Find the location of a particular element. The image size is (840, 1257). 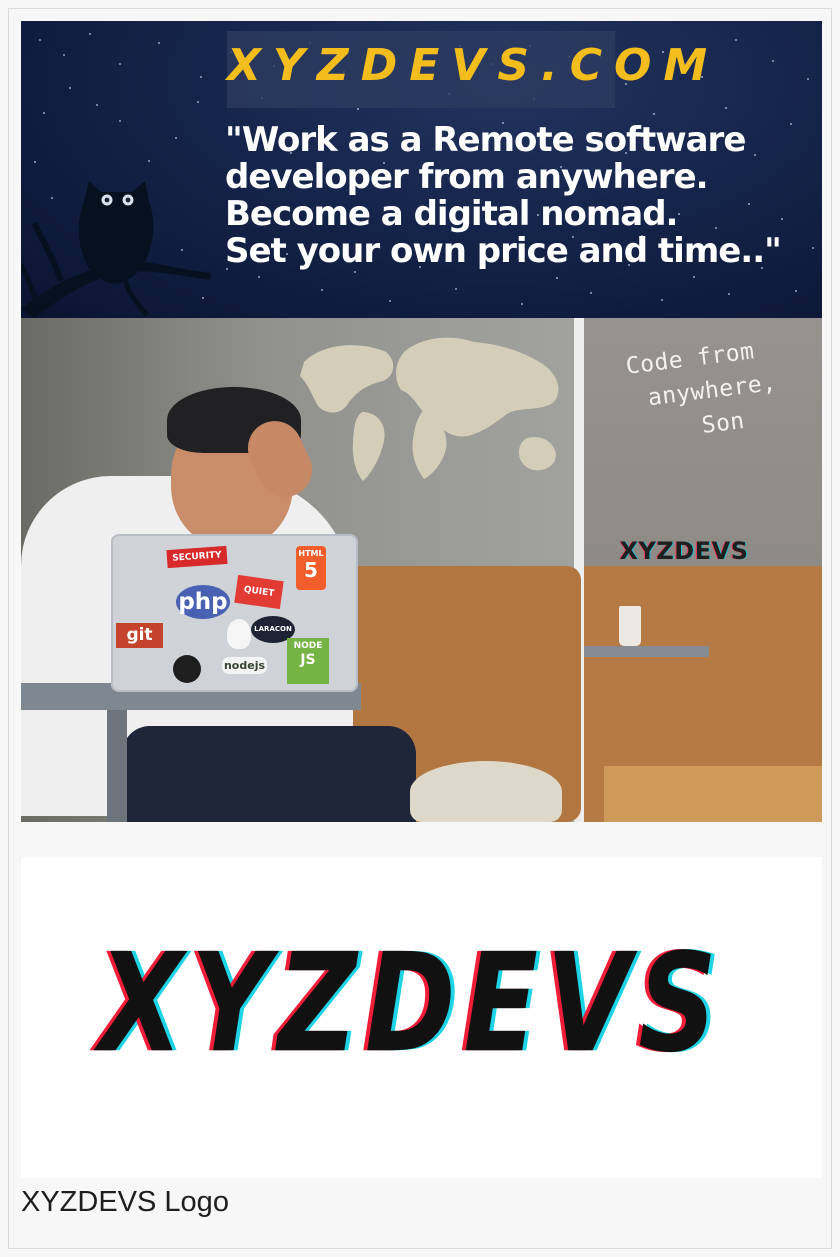

coffee-cup is located at coordinates (630, 626).